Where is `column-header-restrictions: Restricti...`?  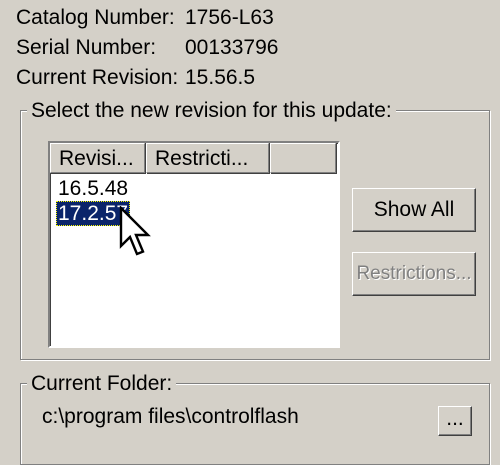 column-header-restrictions: Restricti... is located at coordinates (207, 158).